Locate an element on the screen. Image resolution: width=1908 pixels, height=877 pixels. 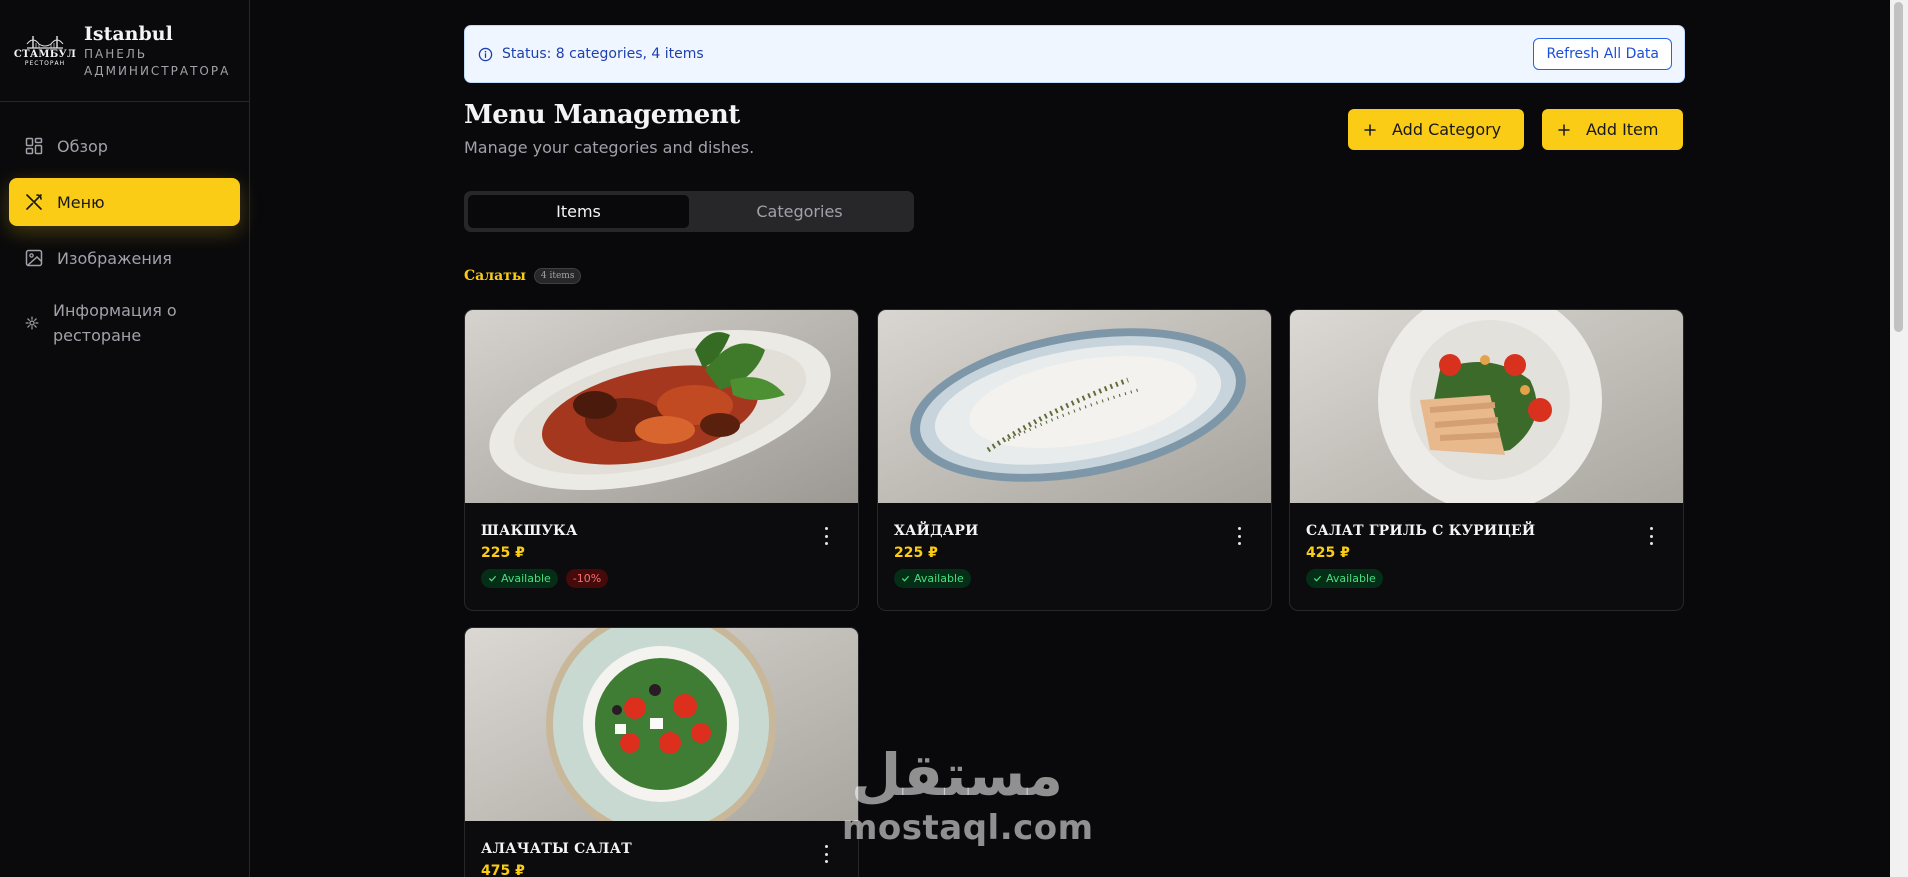
sidebar-item-label: Изображения is located at coordinates (114, 258).